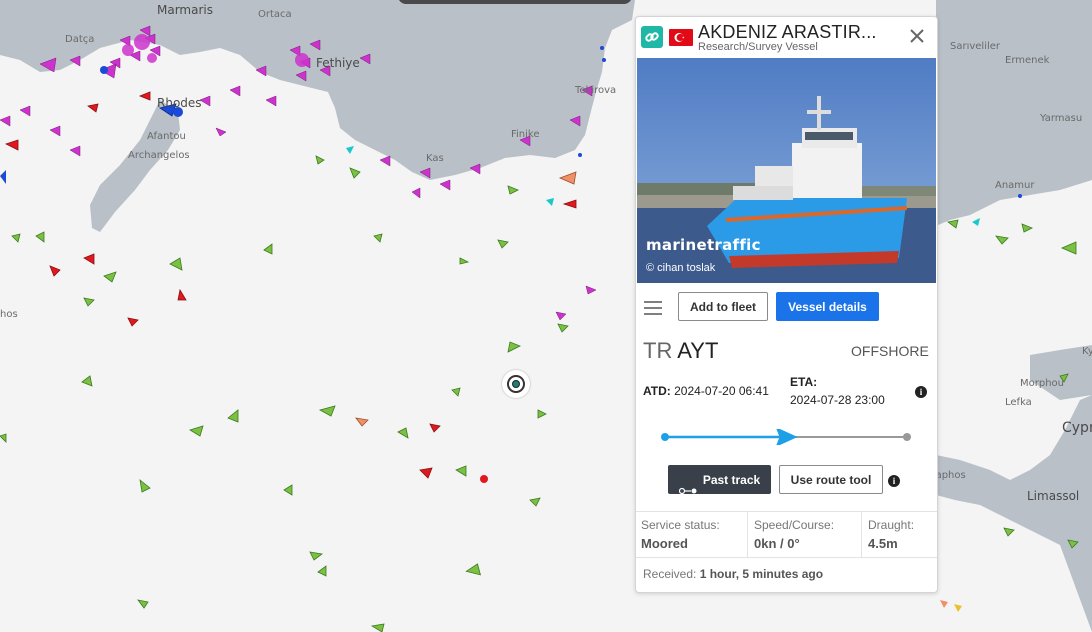  Describe the element at coordinates (1042, 383) in the screenshot. I see `place-label: Morphou` at that location.